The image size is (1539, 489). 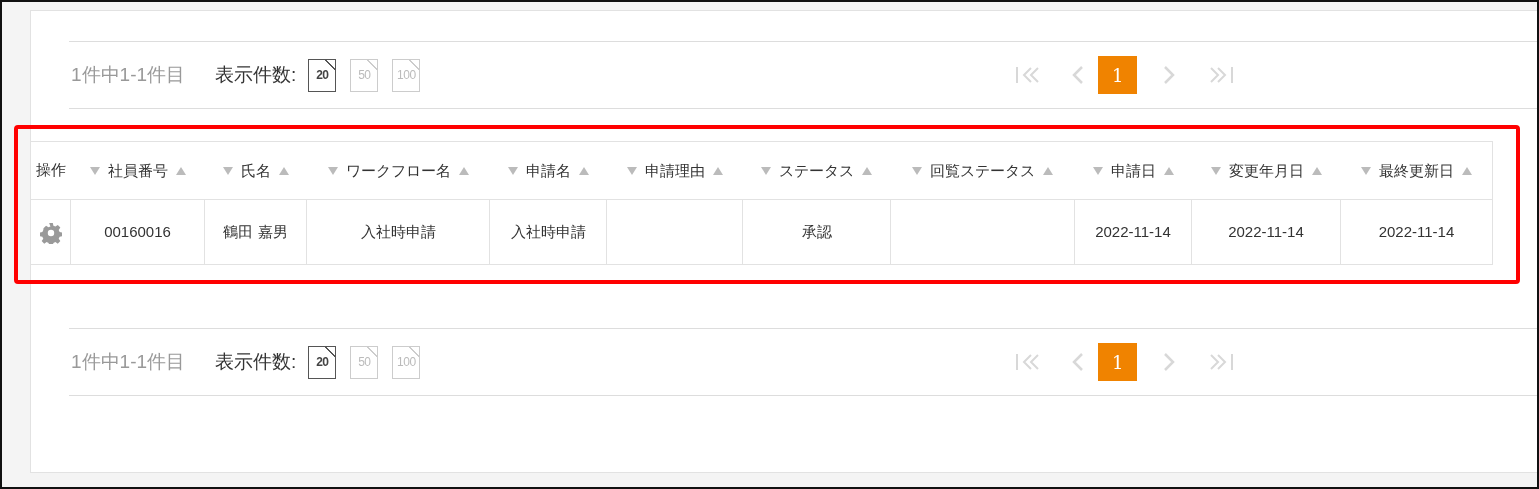 I want to click on settings-icon, so click(x=50, y=232).